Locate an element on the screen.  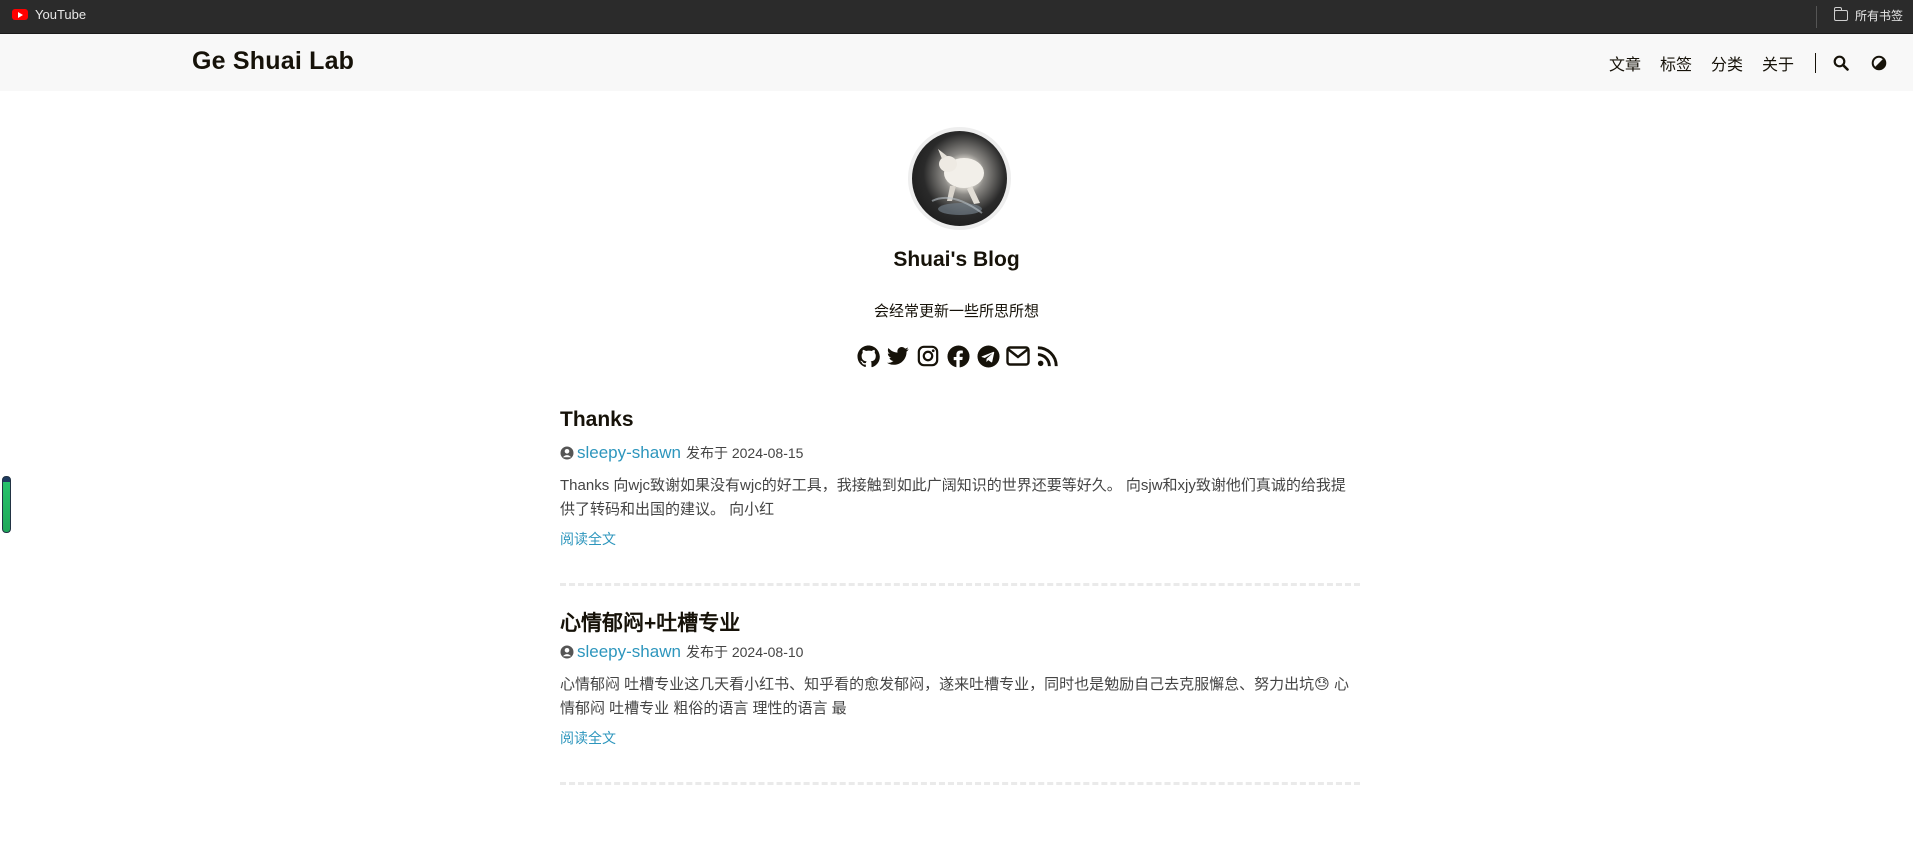
nav-tags: 标签 is located at coordinates (1676, 63).